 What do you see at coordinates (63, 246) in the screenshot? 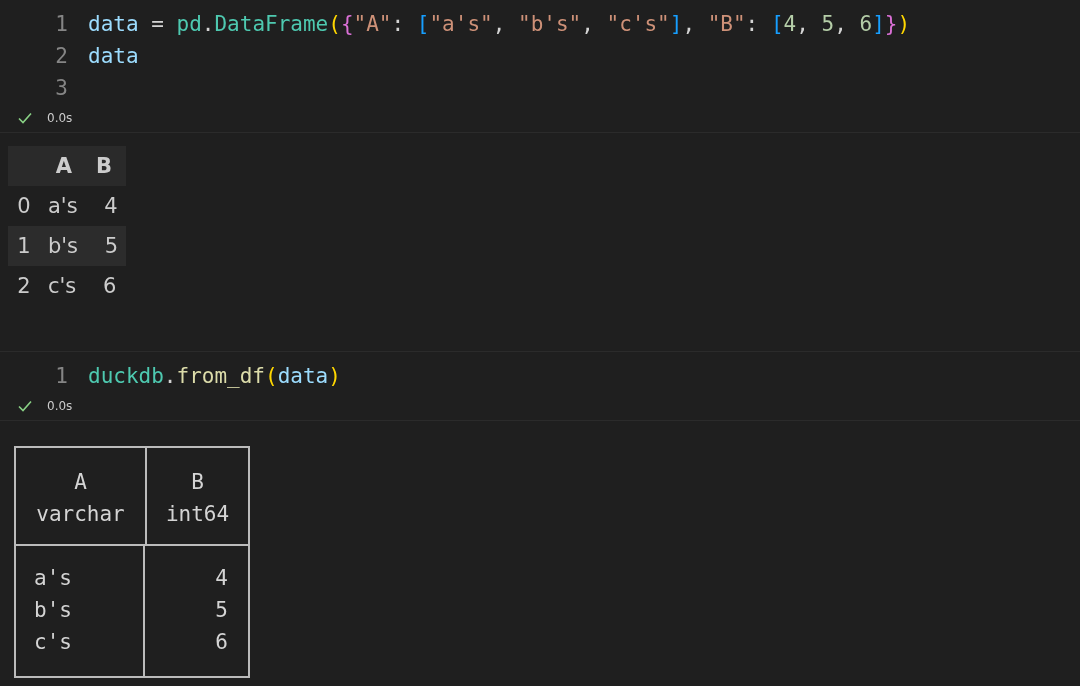
I see `table-cell: b's` at bounding box center [63, 246].